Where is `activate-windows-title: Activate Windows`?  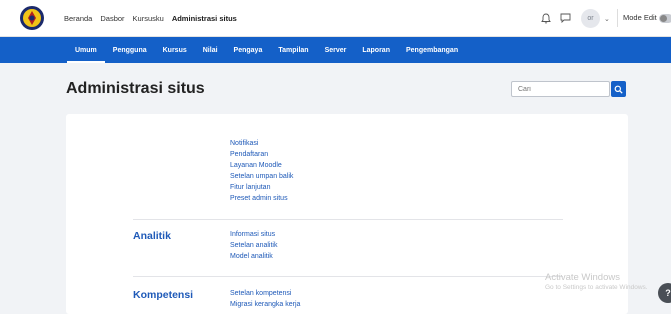
activate-windows-title: Activate Windows is located at coordinates (582, 277).